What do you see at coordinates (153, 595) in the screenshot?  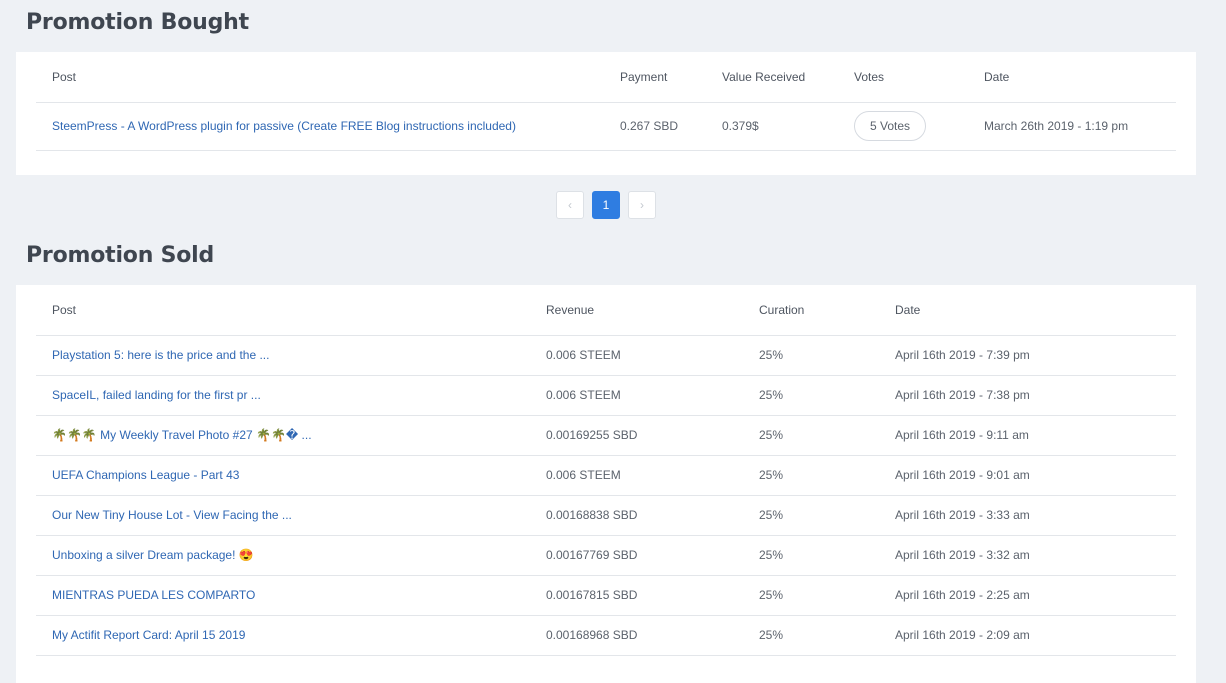 I see `post-link: MIENTRAS PUEDA LES COMPARTO` at bounding box center [153, 595].